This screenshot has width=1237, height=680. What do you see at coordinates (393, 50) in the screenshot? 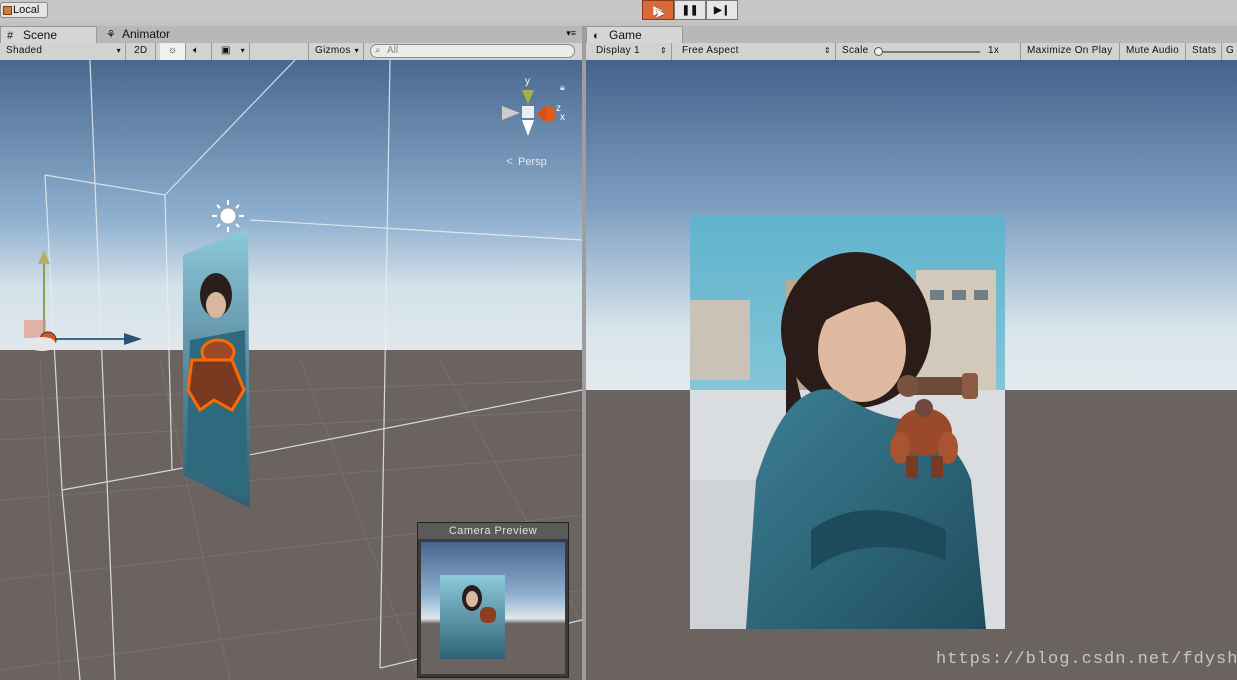
I see `search-placeholder: All` at bounding box center [393, 50].